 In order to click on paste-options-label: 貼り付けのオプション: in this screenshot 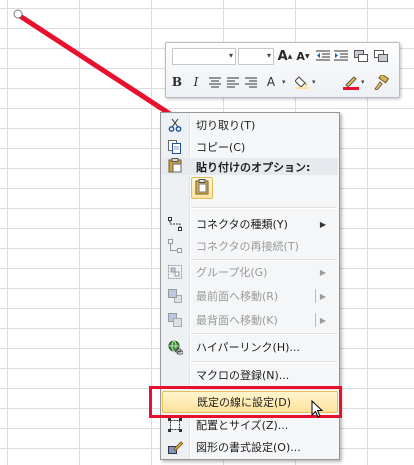, I will do `click(253, 167)`.